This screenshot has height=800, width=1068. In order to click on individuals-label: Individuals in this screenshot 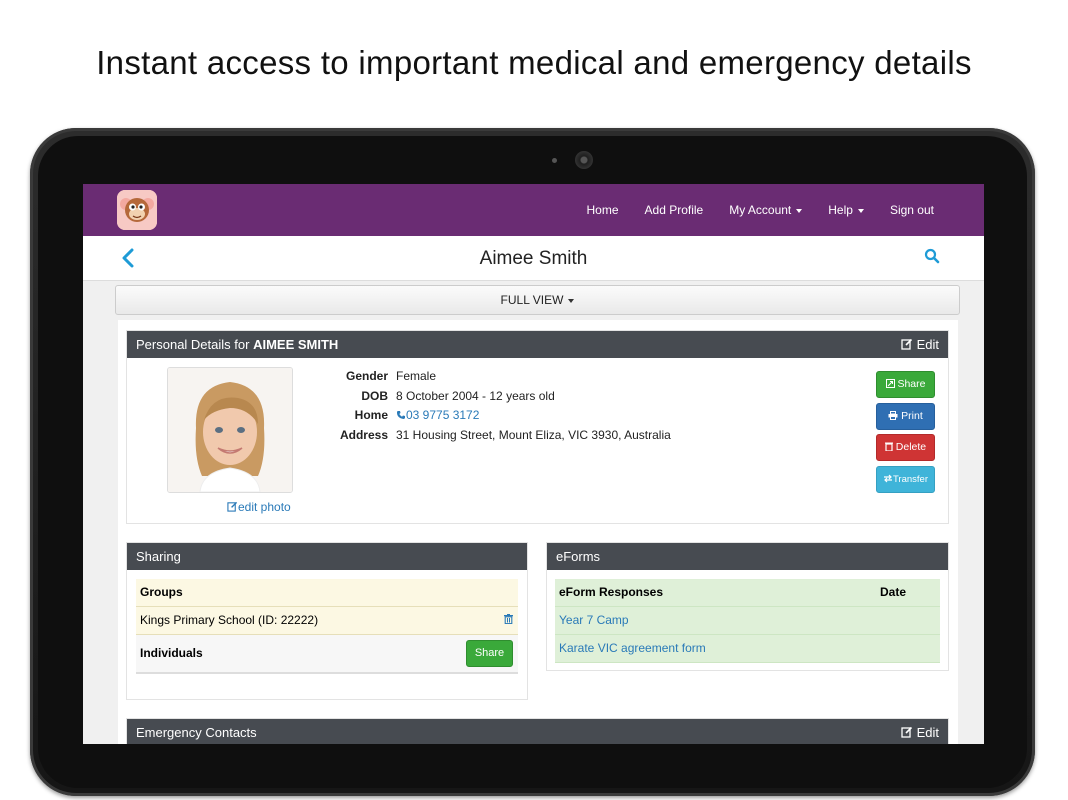, I will do `click(171, 653)`.